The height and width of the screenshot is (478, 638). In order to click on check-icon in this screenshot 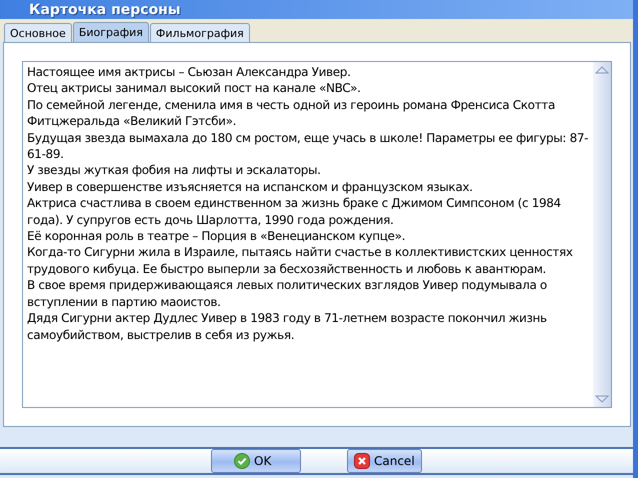, I will do `click(242, 461)`.